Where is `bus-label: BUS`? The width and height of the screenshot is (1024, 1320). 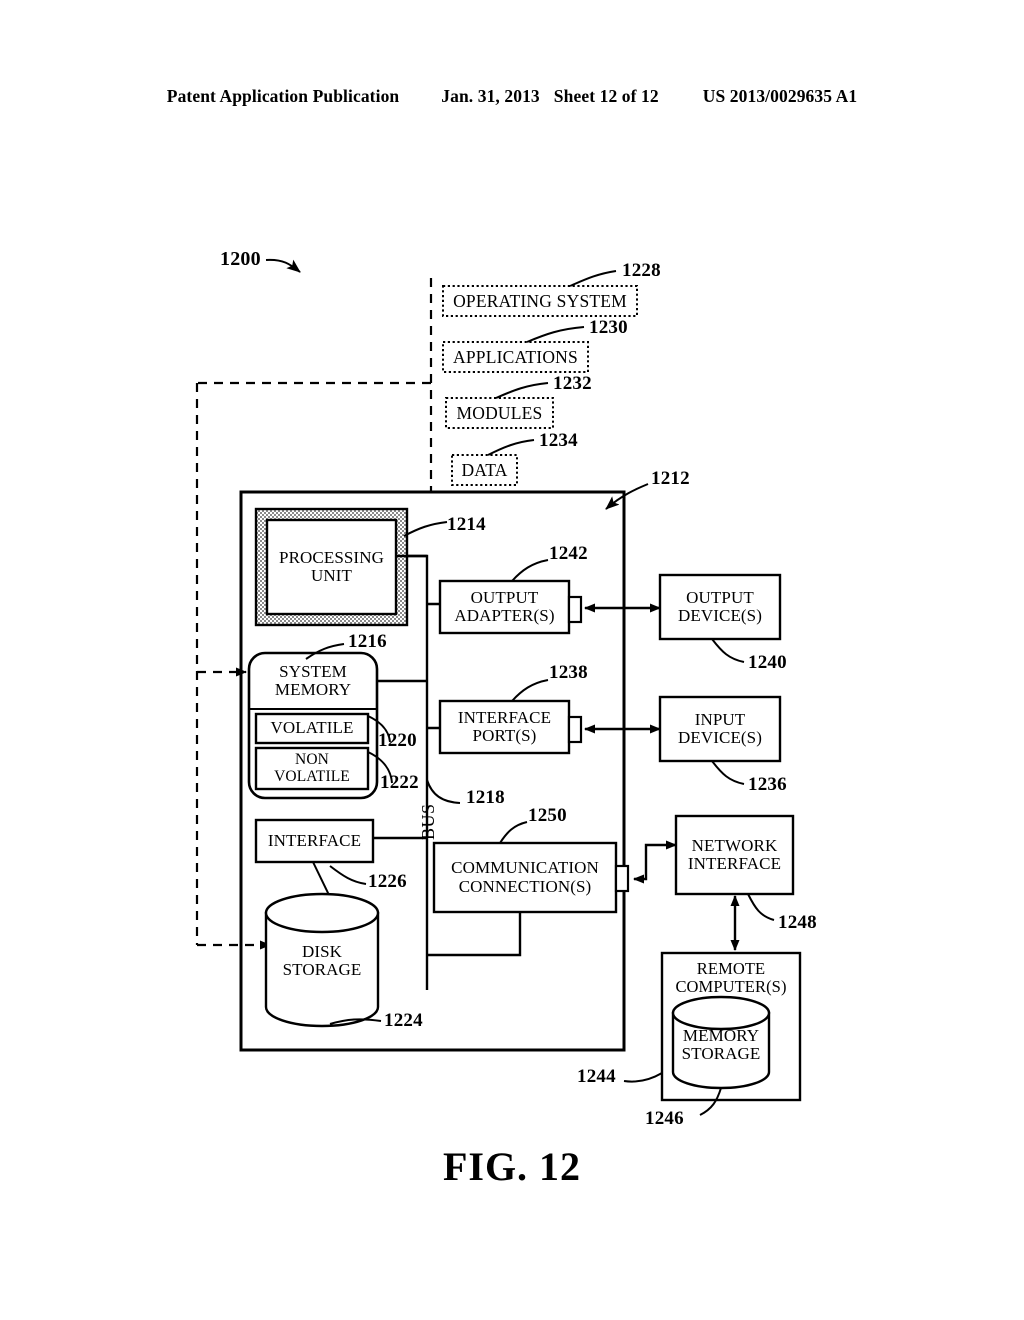 bus-label: BUS is located at coordinates (428, 821).